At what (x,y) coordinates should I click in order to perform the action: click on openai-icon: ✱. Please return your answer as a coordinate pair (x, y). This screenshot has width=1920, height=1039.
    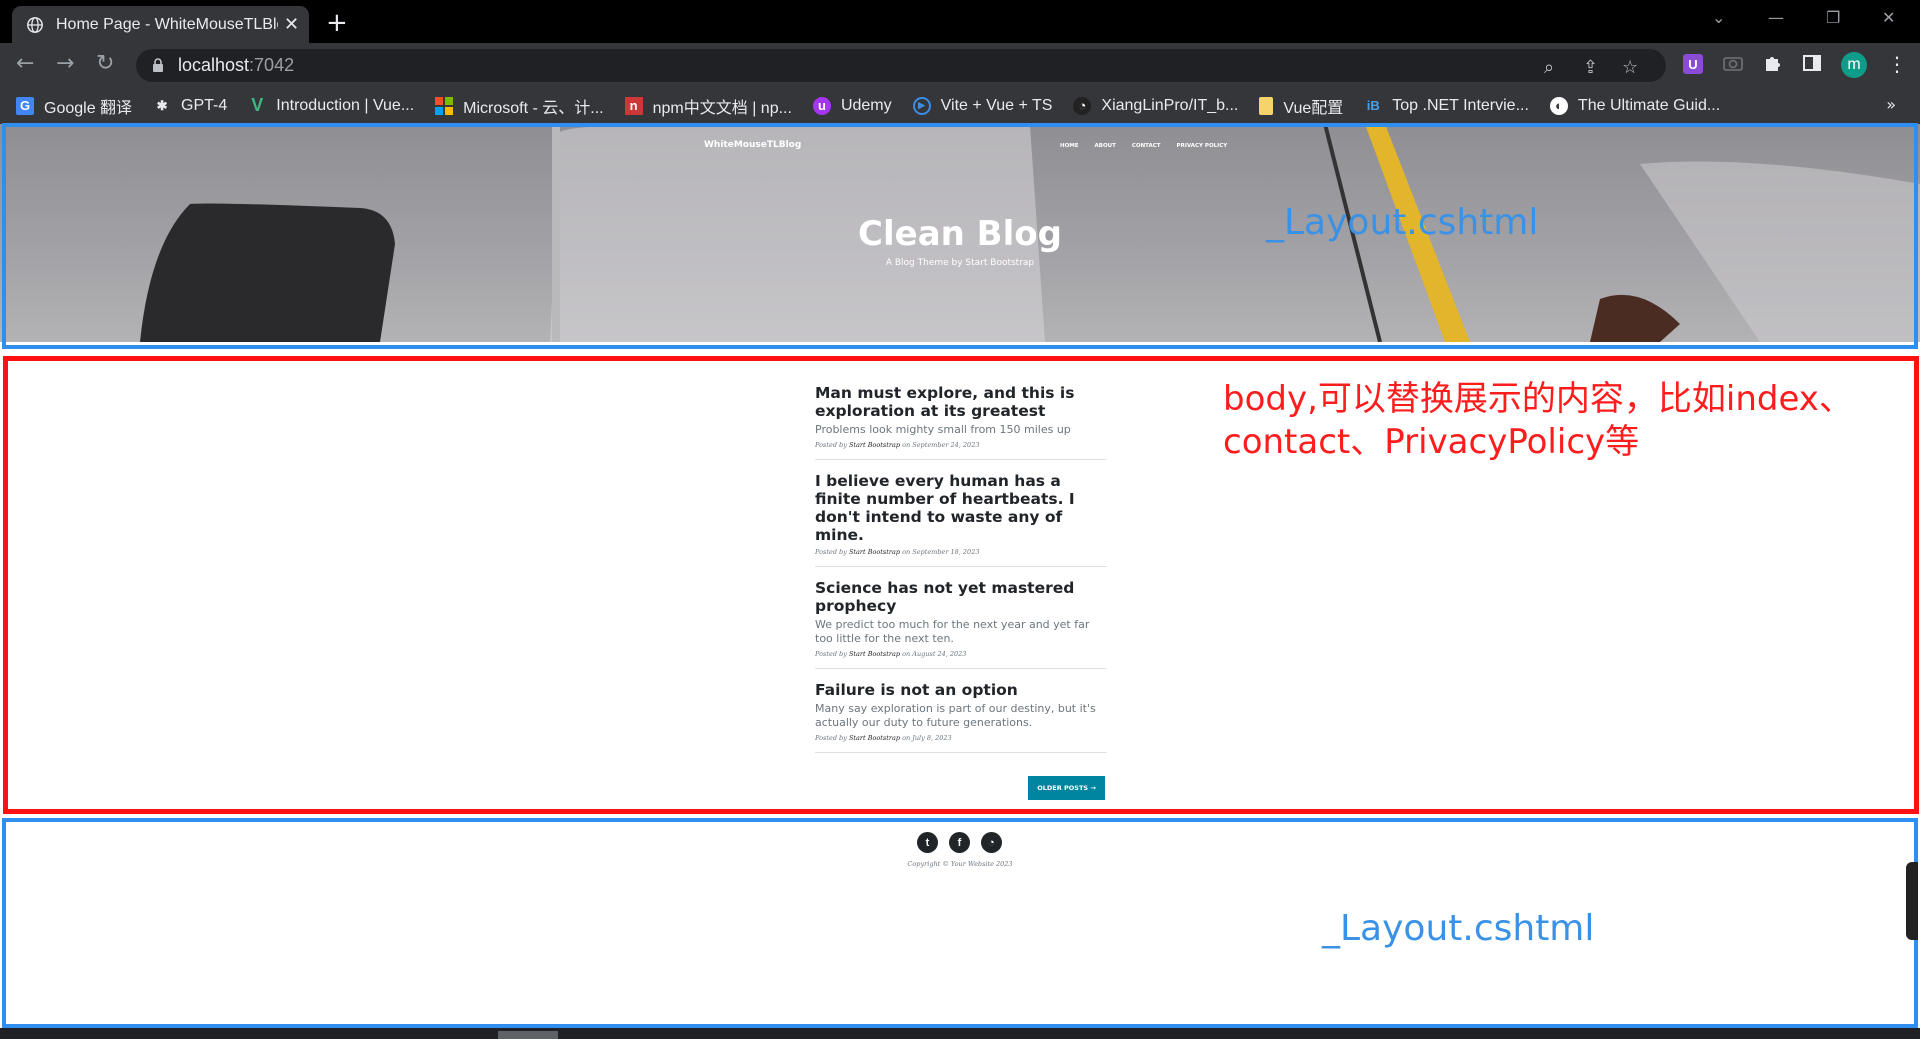
    Looking at the image, I should click on (162, 105).